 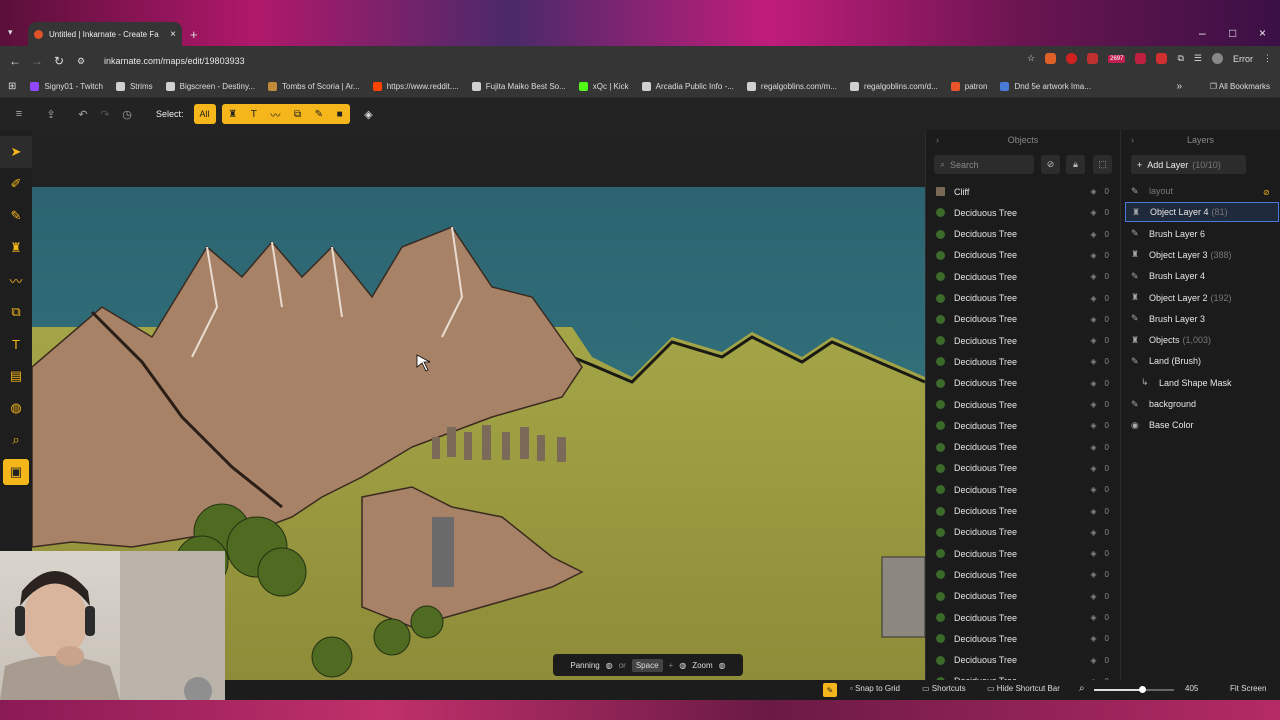 What do you see at coordinates (340, 114) in the screenshot?
I see `image-filter-icon: ■` at bounding box center [340, 114].